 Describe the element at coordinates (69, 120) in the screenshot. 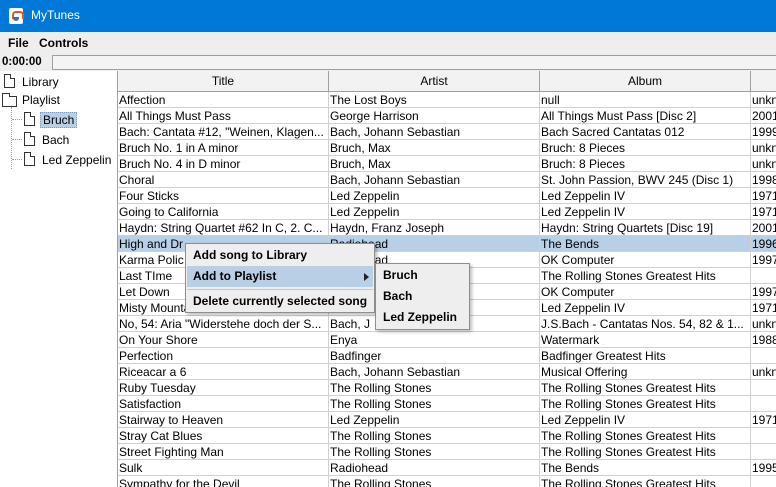

I see `tree-node-playlist-bruch: Bruch` at that location.